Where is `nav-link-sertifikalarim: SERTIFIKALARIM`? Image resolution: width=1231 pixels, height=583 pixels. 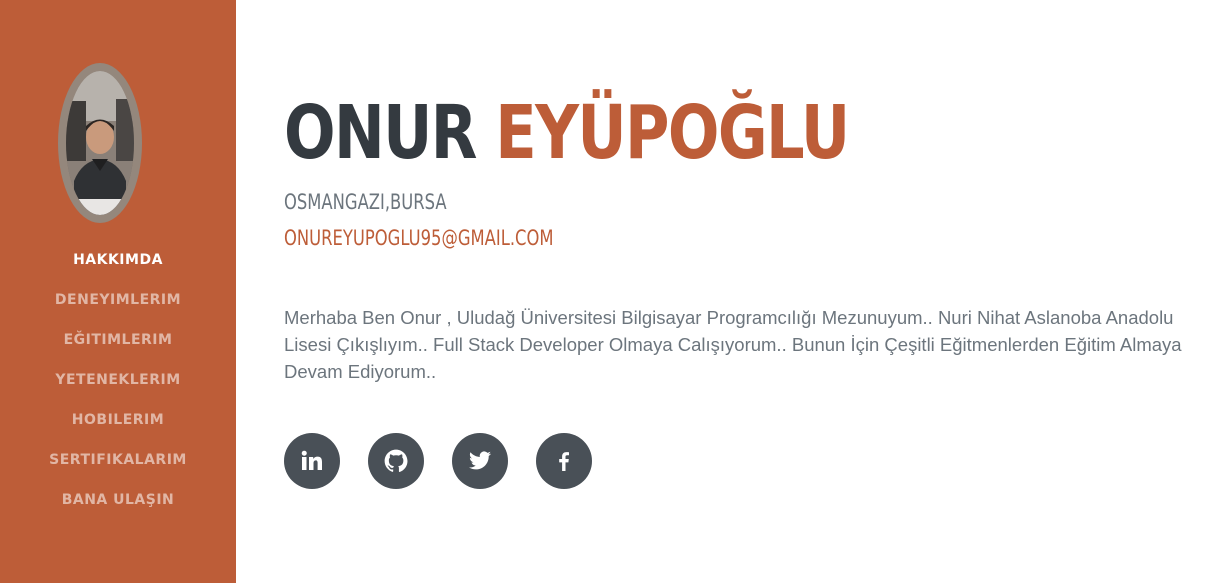 nav-link-sertifikalarim: SERTIFIKALARIM is located at coordinates (118, 460).